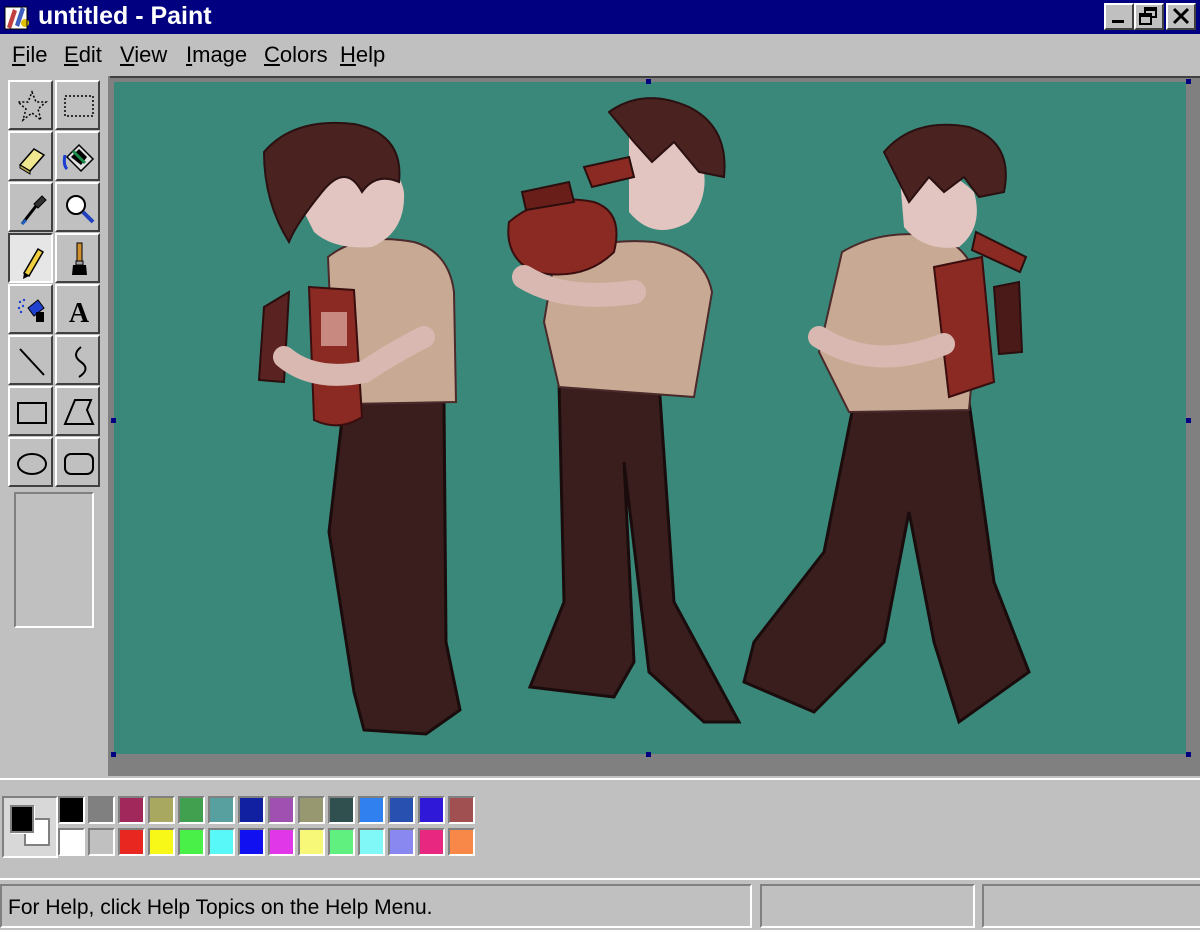  Describe the element at coordinates (648, 81) in the screenshot. I see `resize-handle-top` at that location.